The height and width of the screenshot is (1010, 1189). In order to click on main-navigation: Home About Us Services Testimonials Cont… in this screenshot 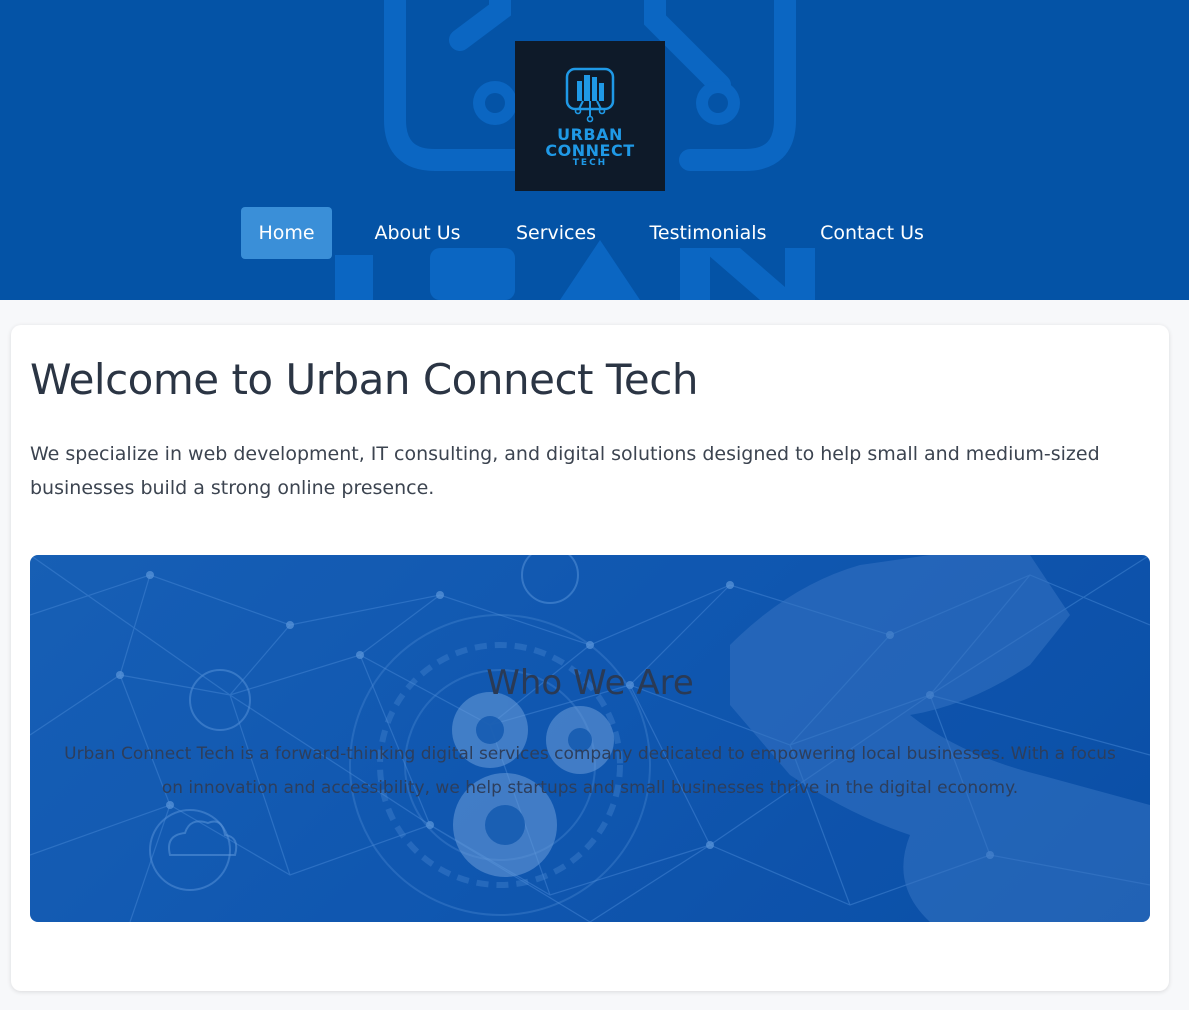, I will do `click(594, 233)`.